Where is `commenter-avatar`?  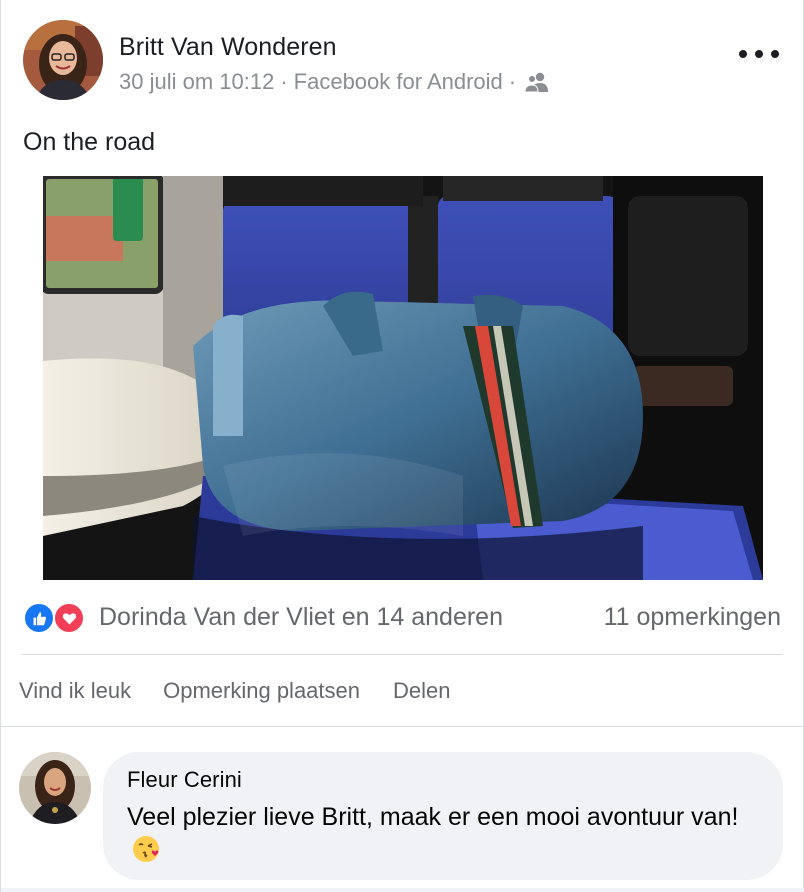 commenter-avatar is located at coordinates (55, 788).